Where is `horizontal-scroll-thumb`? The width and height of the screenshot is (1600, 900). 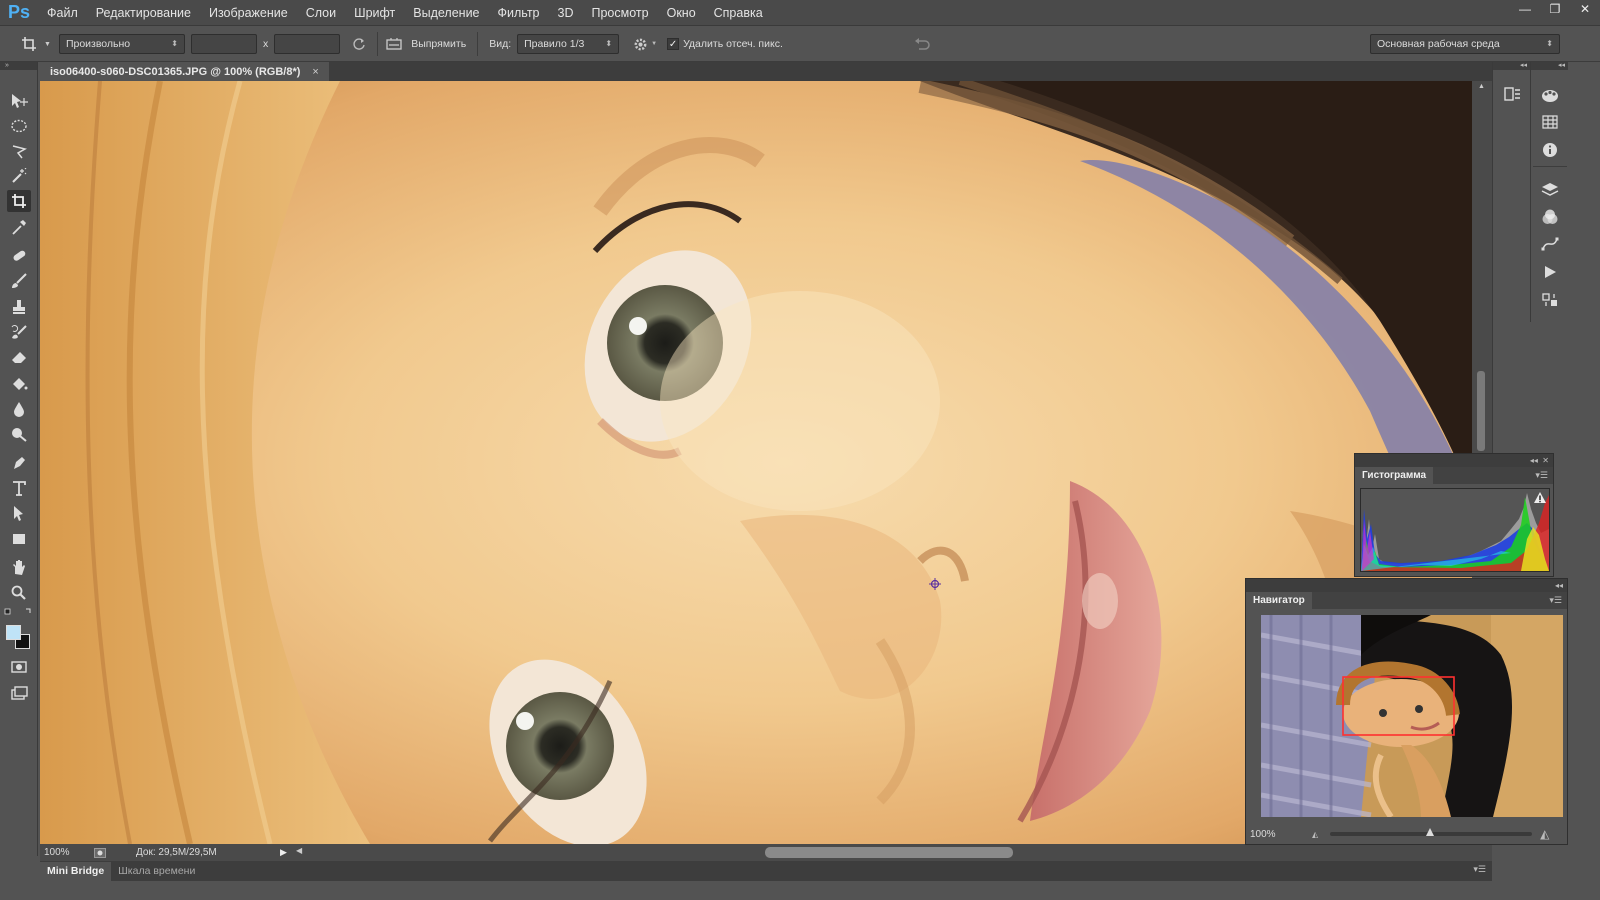 horizontal-scroll-thumb is located at coordinates (889, 852).